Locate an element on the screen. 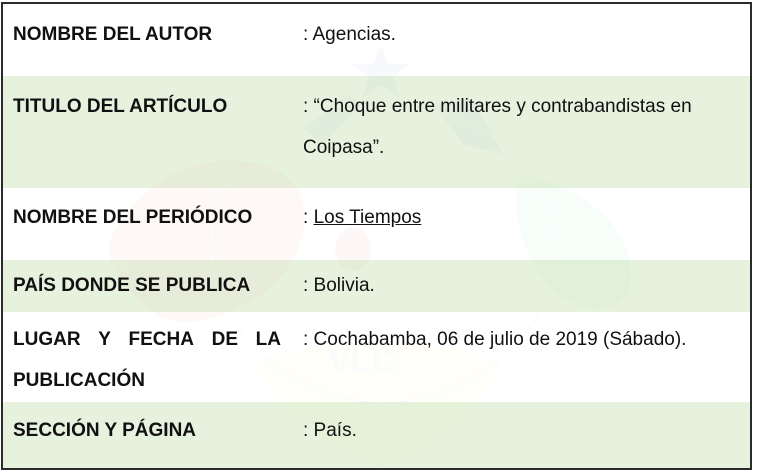  row-newspaper: NOMBRE DEL PERIÓDICO : Los Tiempos is located at coordinates (376, 224).